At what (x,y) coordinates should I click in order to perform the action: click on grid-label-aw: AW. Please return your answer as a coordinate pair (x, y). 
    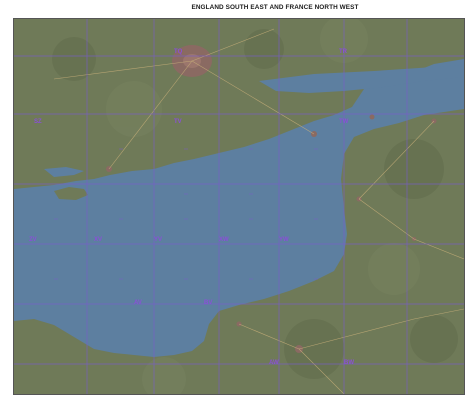
    Looking at the image, I should click on (274, 363).